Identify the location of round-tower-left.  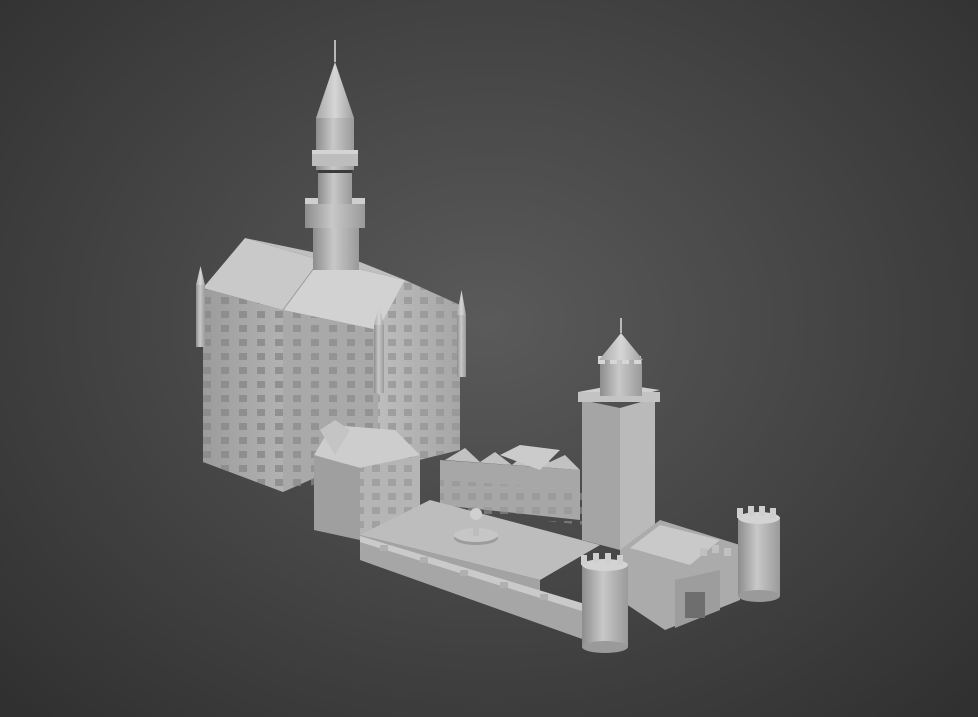
(604, 603).